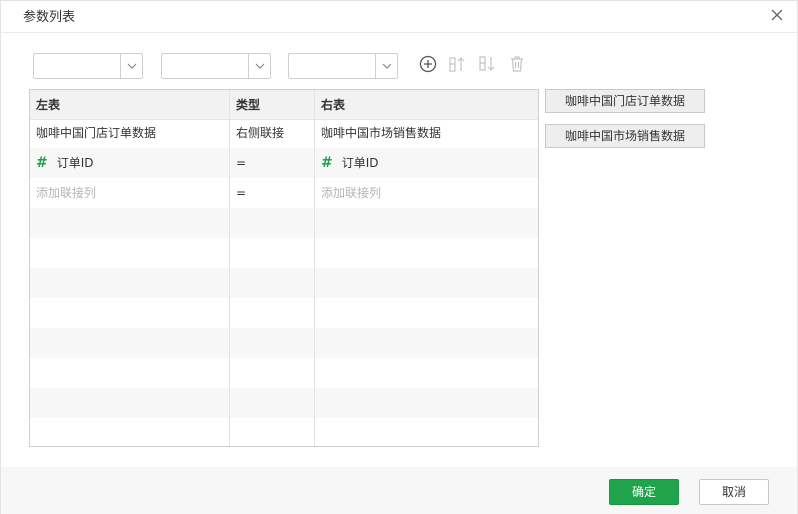 The height and width of the screenshot is (514, 798). I want to click on left-table-select, so click(88, 66).